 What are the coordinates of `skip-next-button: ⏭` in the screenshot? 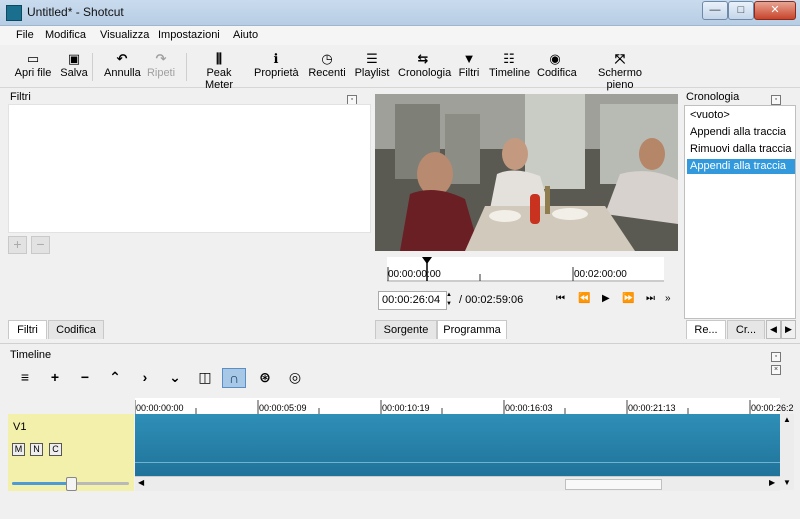 It's located at (650, 298).